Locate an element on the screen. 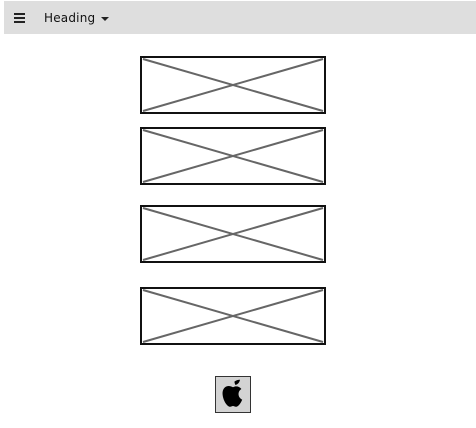  apple-logo-icon is located at coordinates (232, 393).